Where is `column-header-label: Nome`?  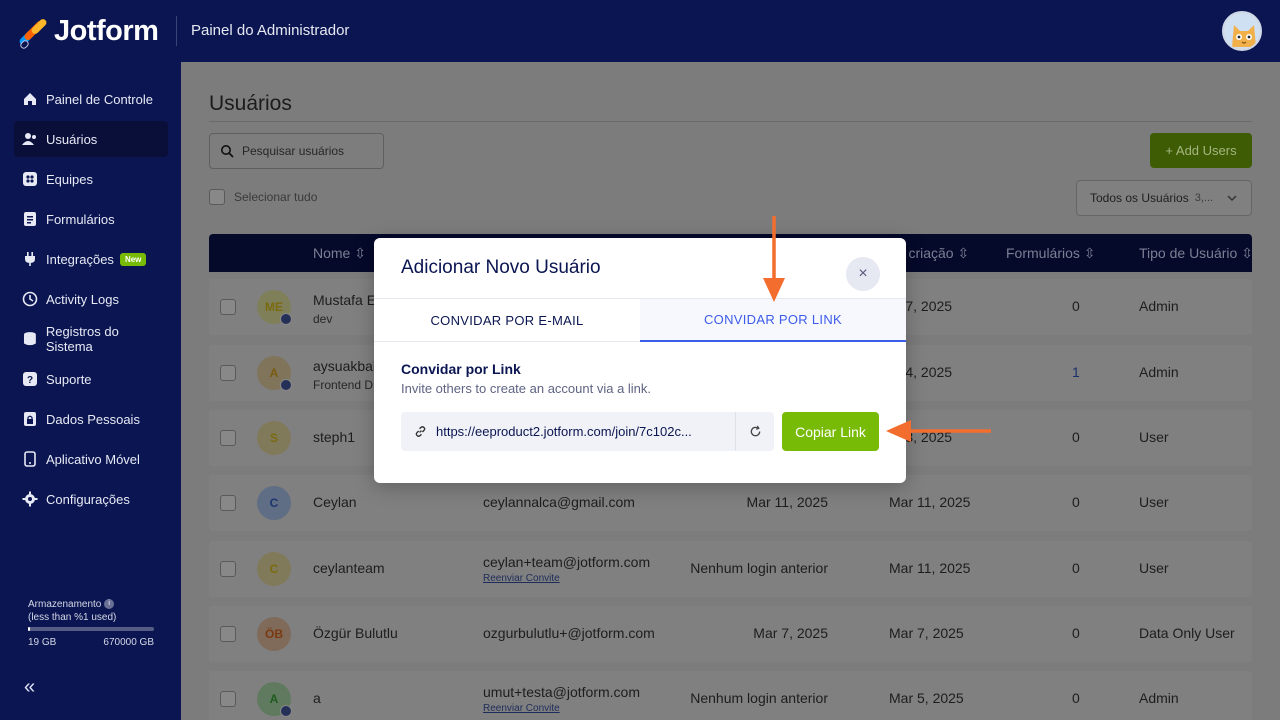
column-header-label: Nome is located at coordinates (332, 253).